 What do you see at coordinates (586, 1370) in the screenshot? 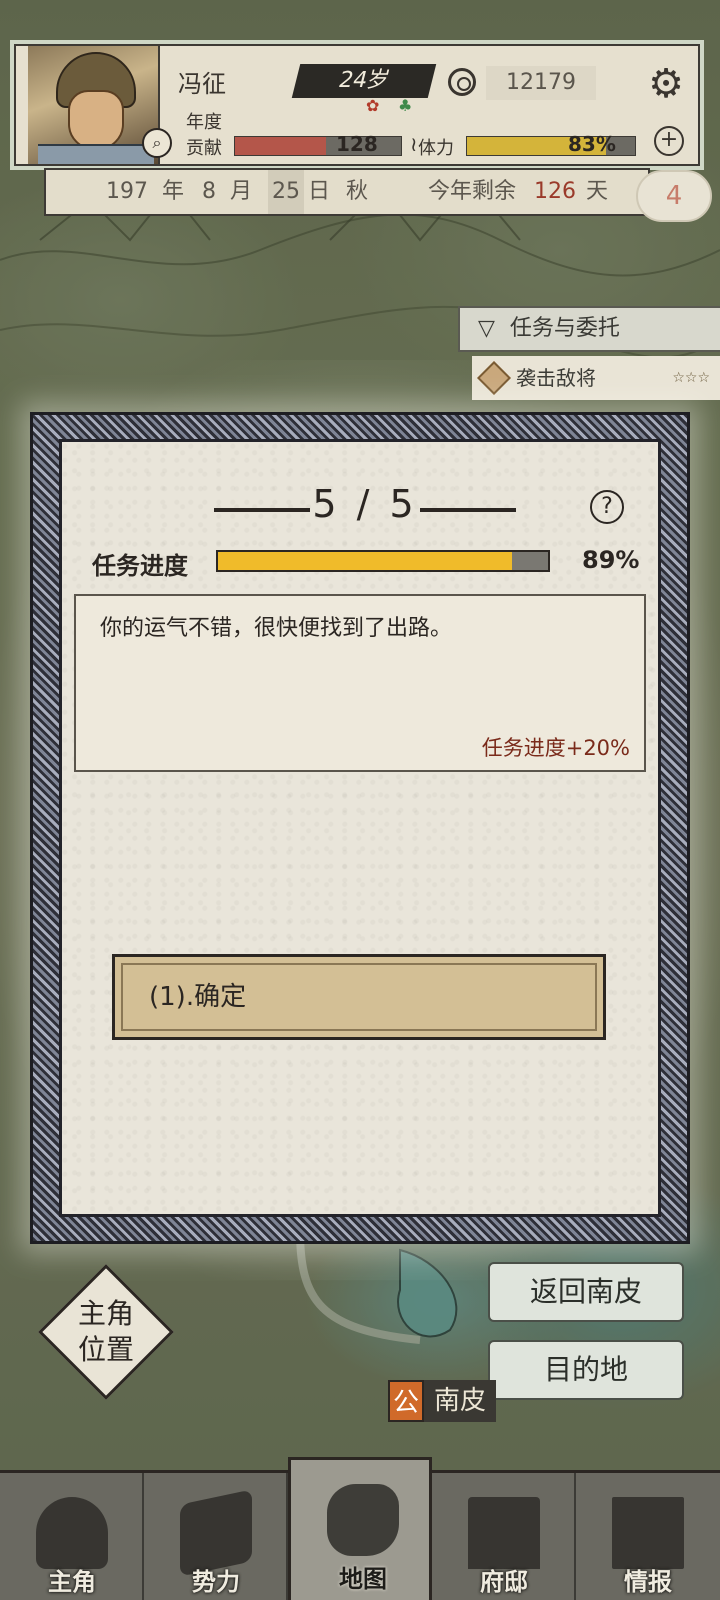
I see `destination-button: 目的地` at bounding box center [586, 1370].